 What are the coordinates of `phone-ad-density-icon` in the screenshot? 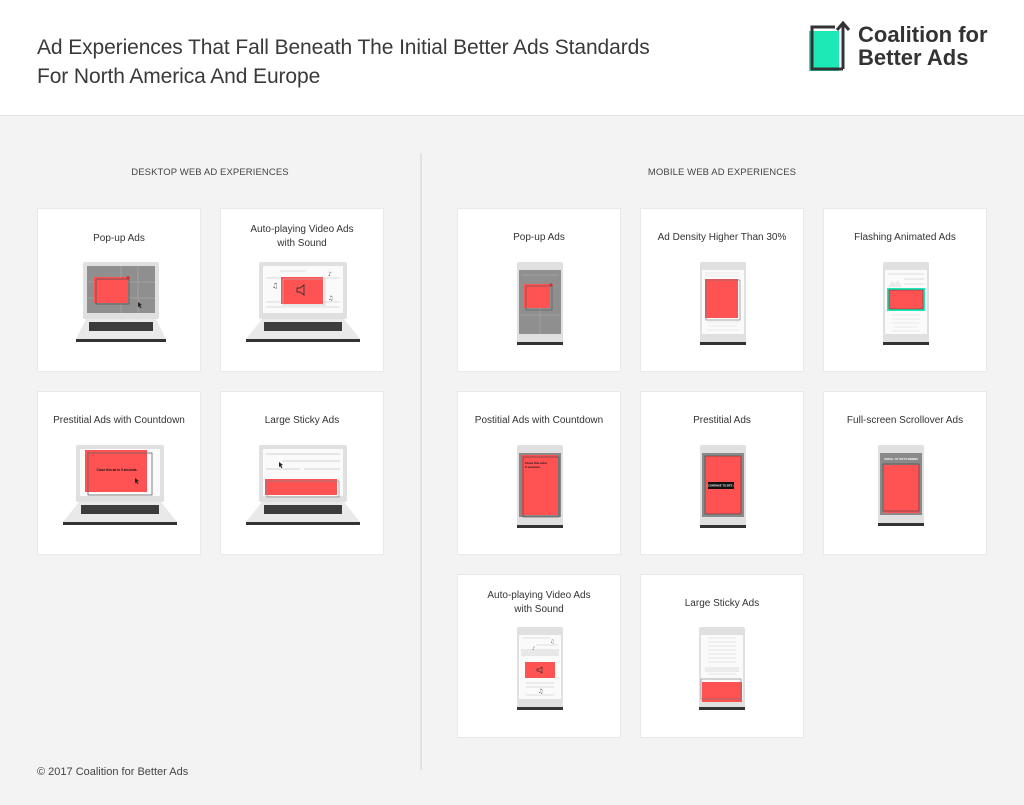 It's located at (723, 303).